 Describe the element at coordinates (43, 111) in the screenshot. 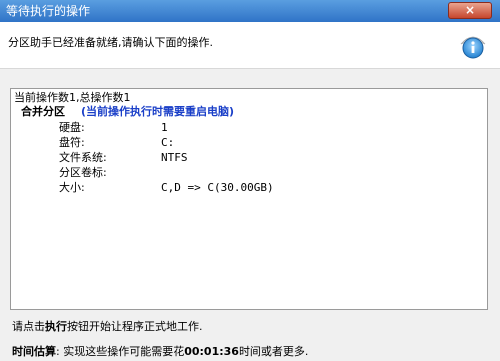

I see `operation-name: 合并分区` at that location.